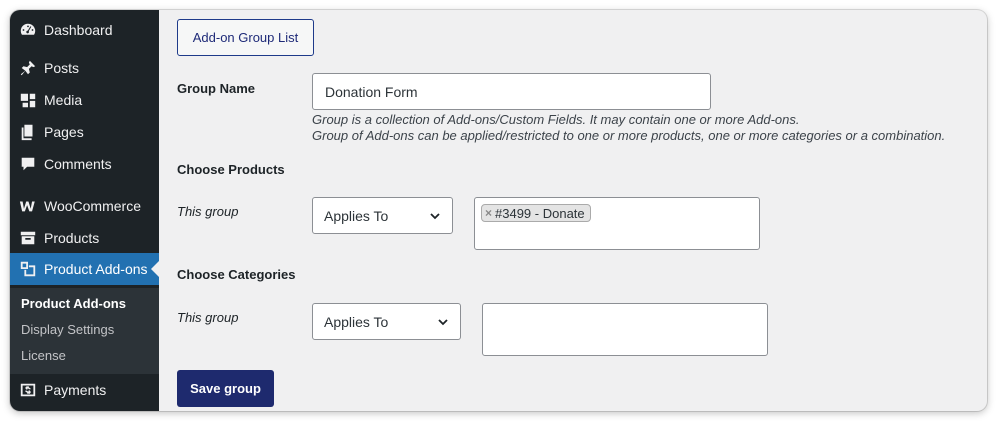 This screenshot has width=1000, height=421. I want to click on sidebar-item-products: Products, so click(84, 238).